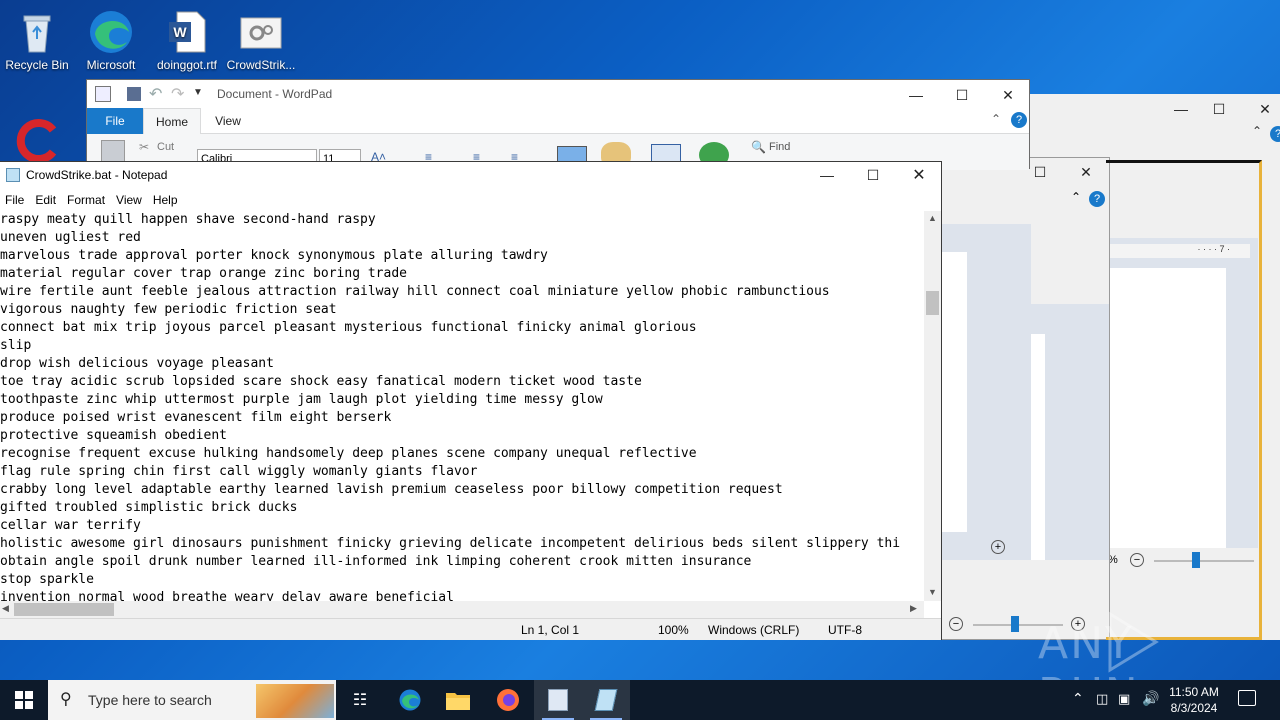 This screenshot has width=1280, height=720. Describe the element at coordinates (172, 121) in the screenshot. I see `tab-home: Home` at that location.